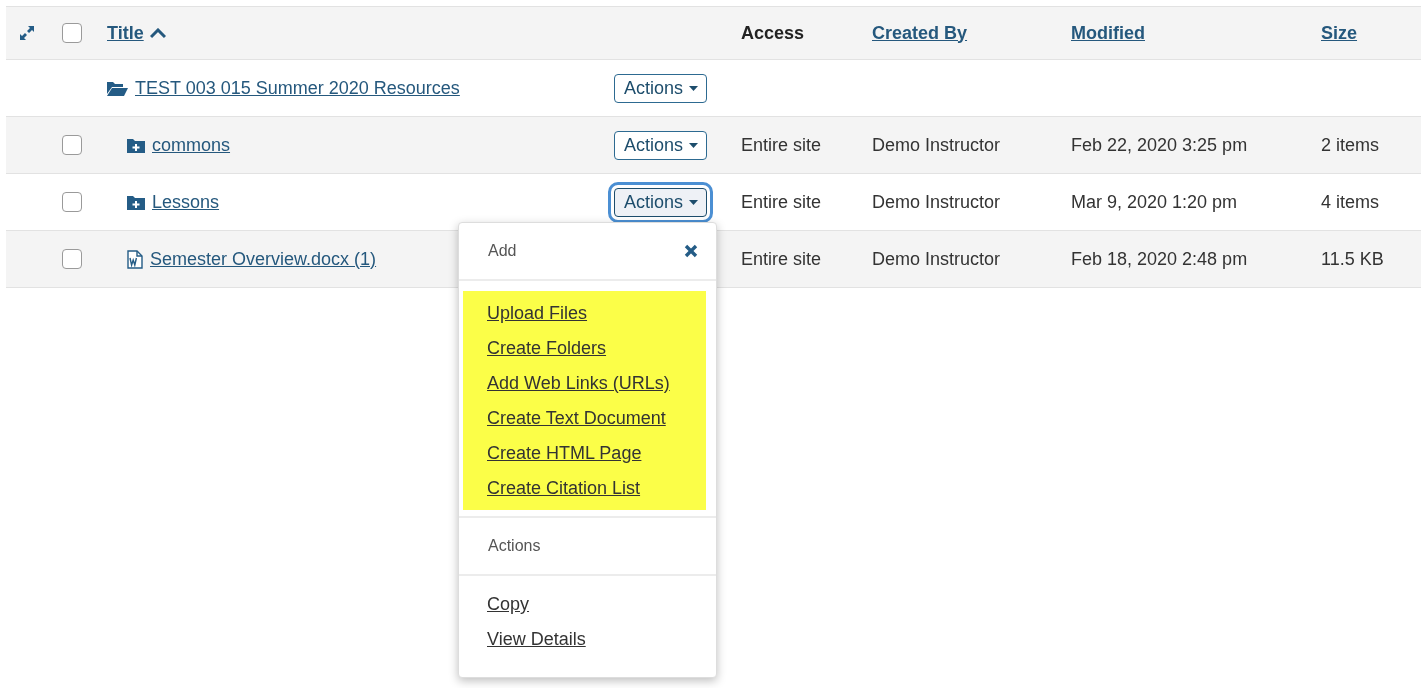 The width and height of the screenshot is (1421, 688). Describe the element at coordinates (117, 88) in the screenshot. I see `open-folder-icon` at that location.